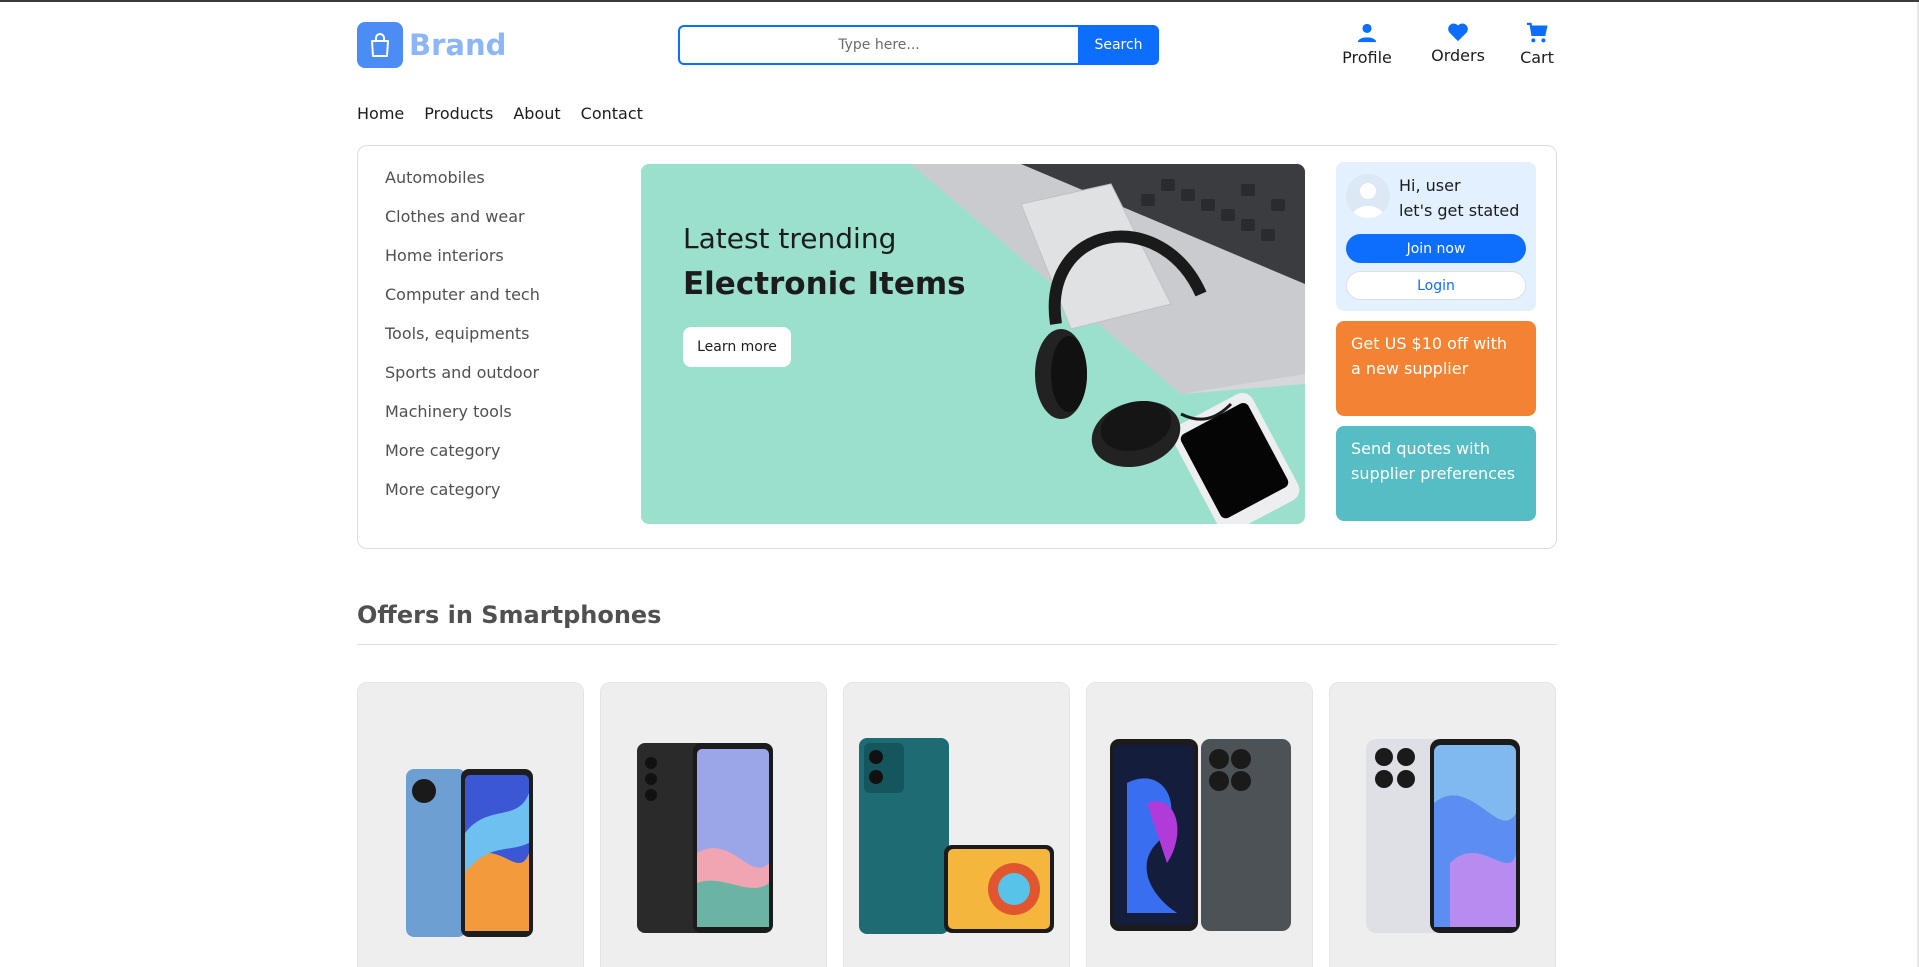 The image size is (1919, 967). What do you see at coordinates (500, 113) in the screenshot?
I see `main-nav: Home Products About Contact` at bounding box center [500, 113].